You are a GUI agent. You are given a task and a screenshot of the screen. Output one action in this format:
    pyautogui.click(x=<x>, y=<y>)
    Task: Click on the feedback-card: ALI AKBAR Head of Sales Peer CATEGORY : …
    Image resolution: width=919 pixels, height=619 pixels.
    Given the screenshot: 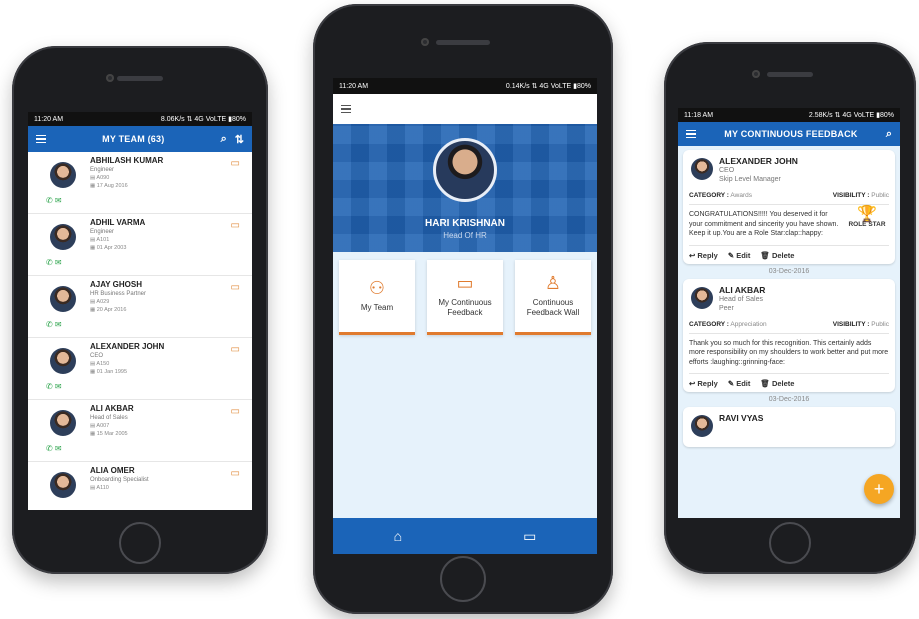 What is the action you would take?
    pyautogui.click(x=789, y=335)
    